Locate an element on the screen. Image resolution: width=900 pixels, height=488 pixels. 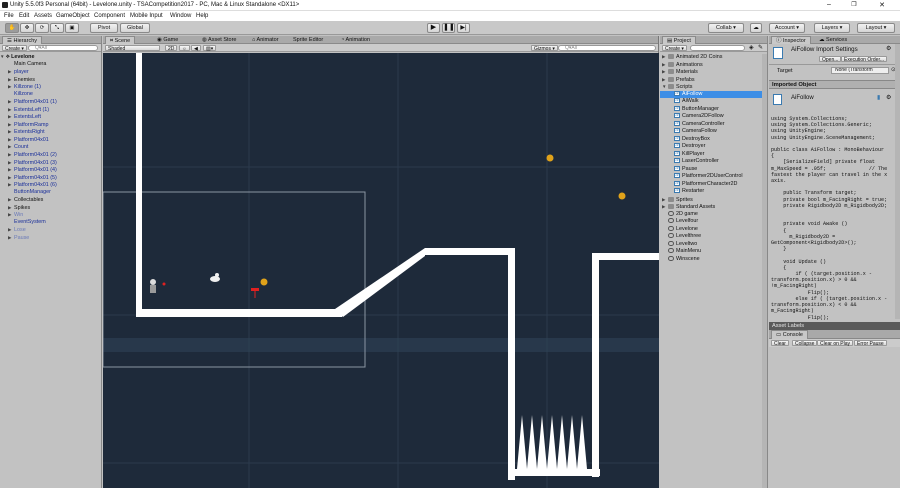
hierarchy-item-extentsleft-1: ▶ ExtentsLeft (1) is located at coordinates (50, 110).